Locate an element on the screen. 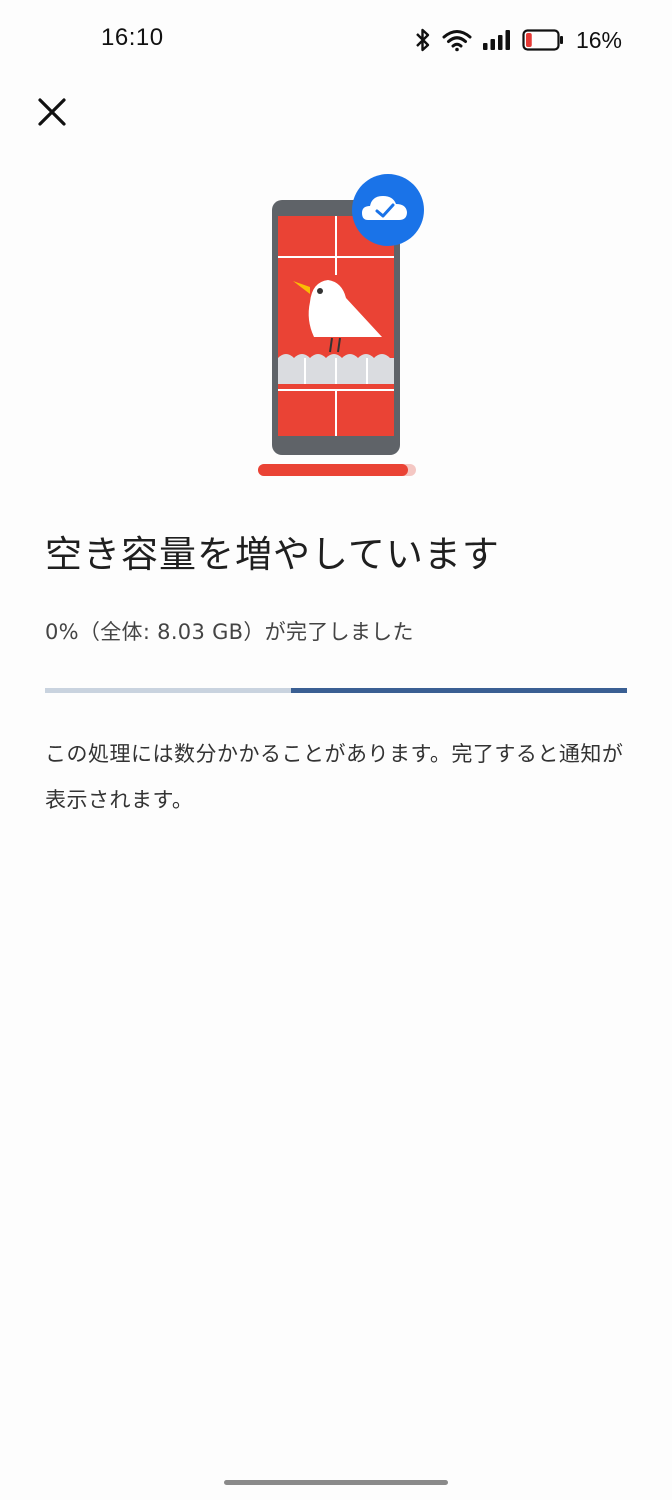  status-icons: 16% is located at coordinates (518, 40).